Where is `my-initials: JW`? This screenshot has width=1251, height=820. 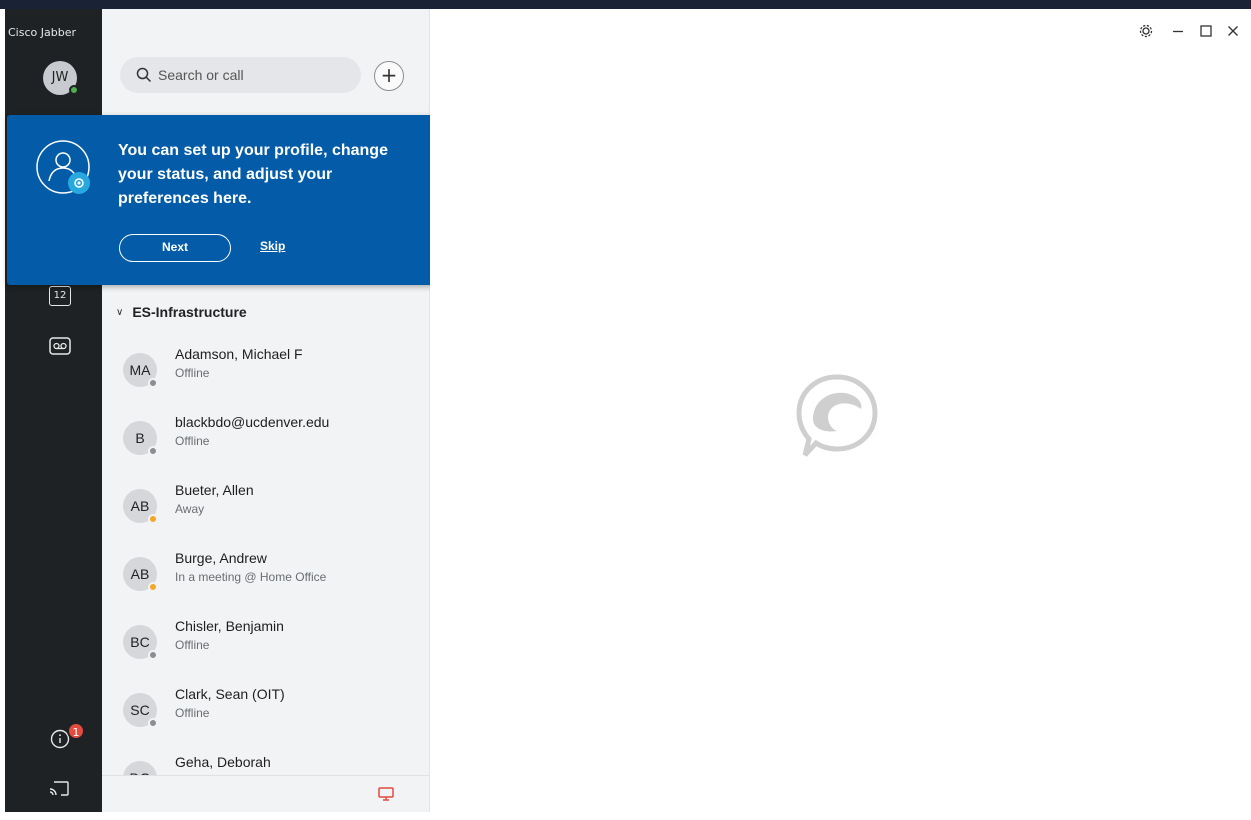
my-initials: JW is located at coordinates (60, 77).